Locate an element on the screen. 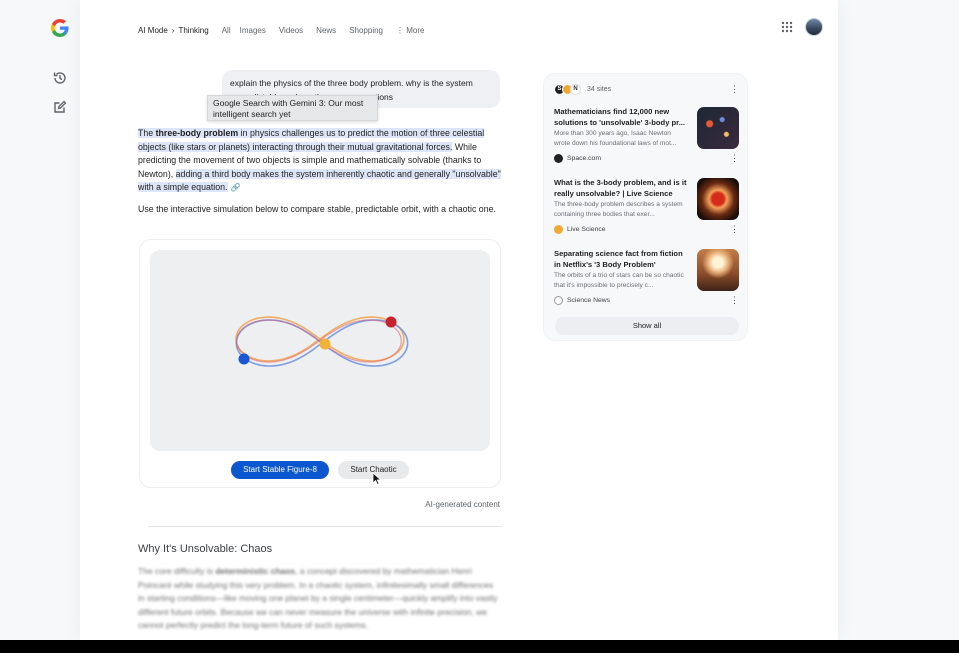  more-menu: ⋮ More is located at coordinates (410, 30).